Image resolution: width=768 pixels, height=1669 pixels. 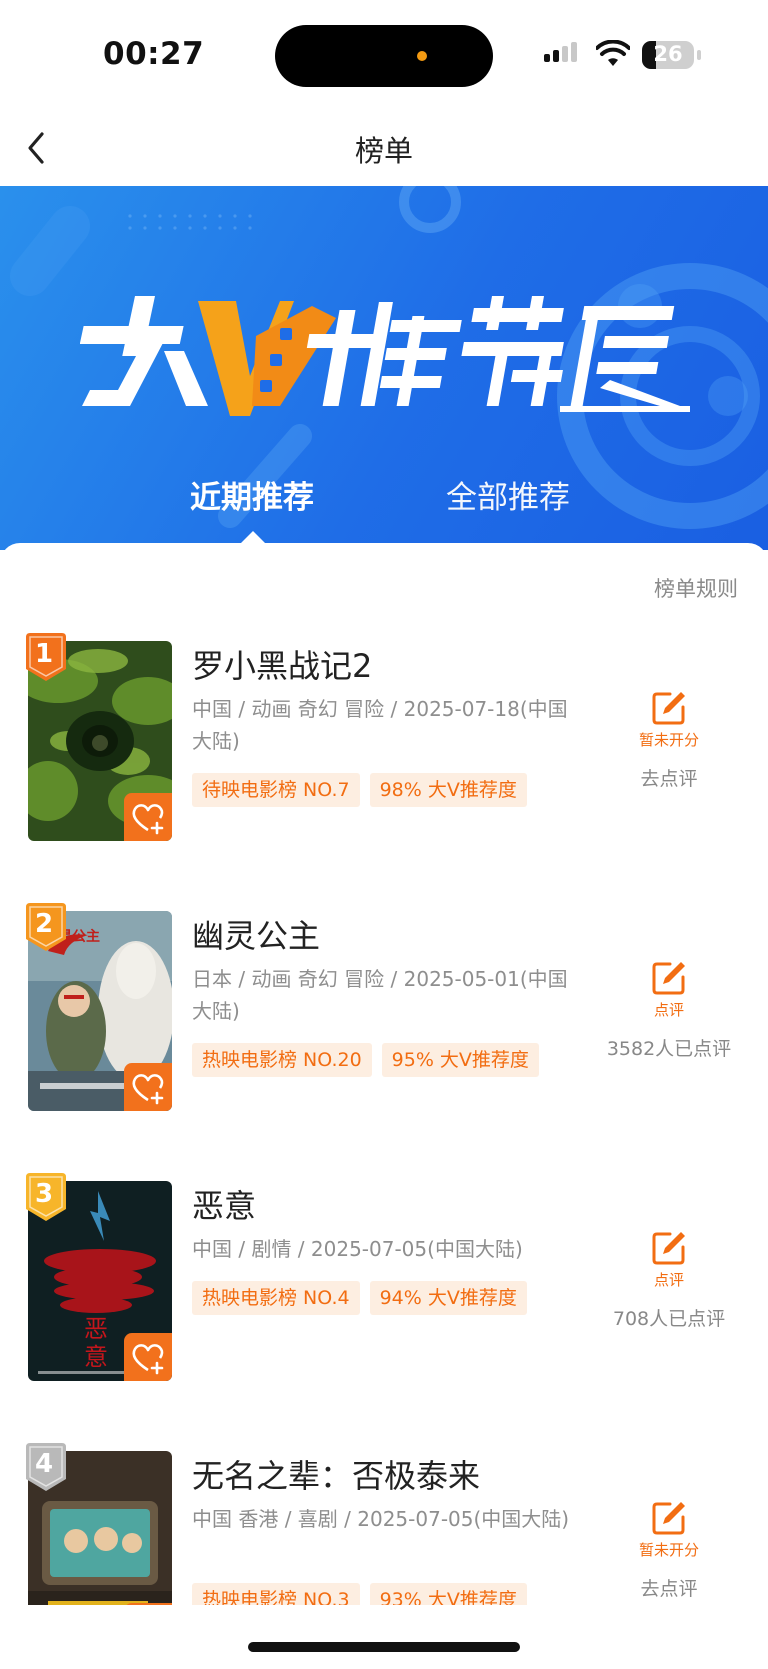 I want to click on movie-title: 罗小黑战记2, so click(x=282, y=664).